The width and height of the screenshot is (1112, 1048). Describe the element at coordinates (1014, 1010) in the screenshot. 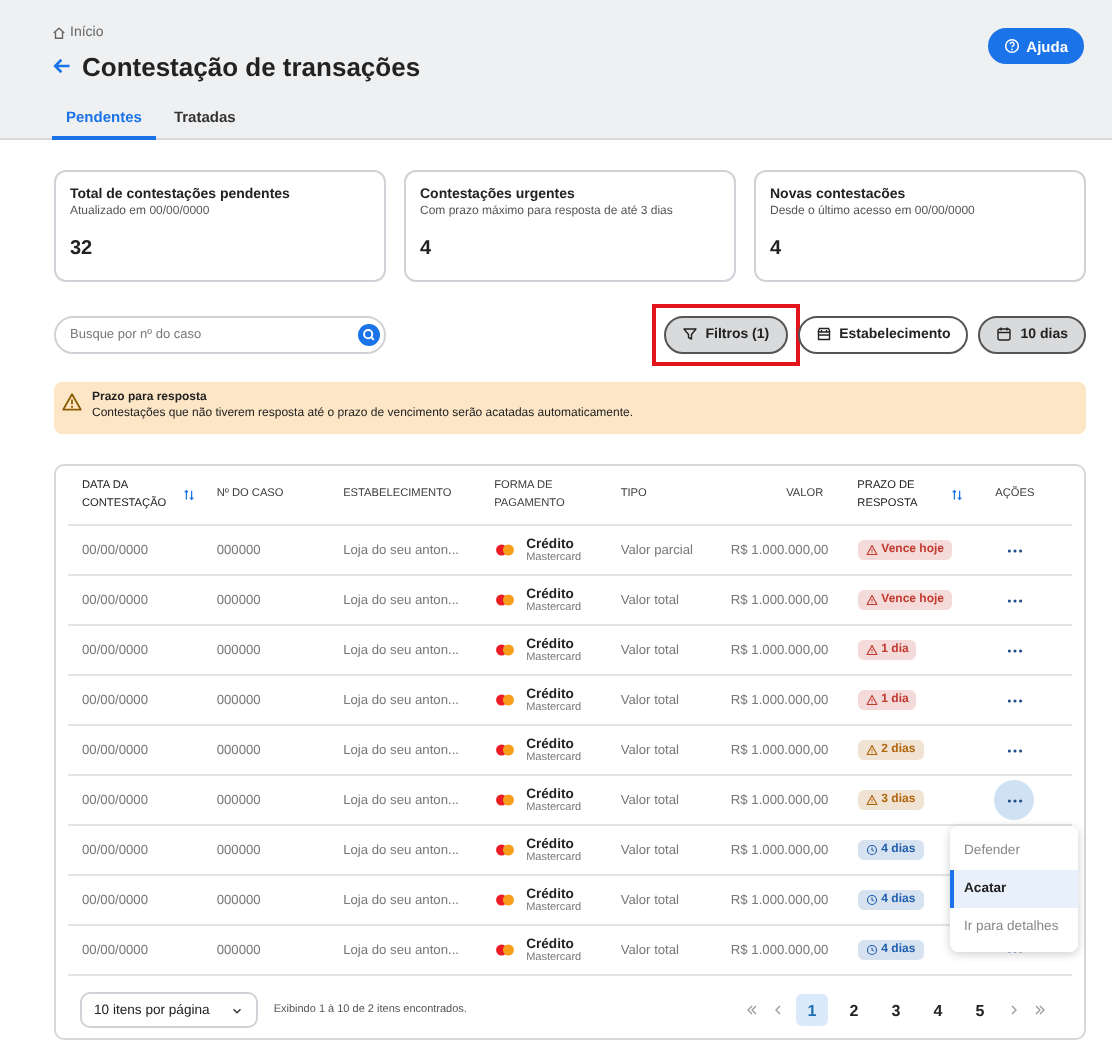

I see `next-page-icon` at that location.